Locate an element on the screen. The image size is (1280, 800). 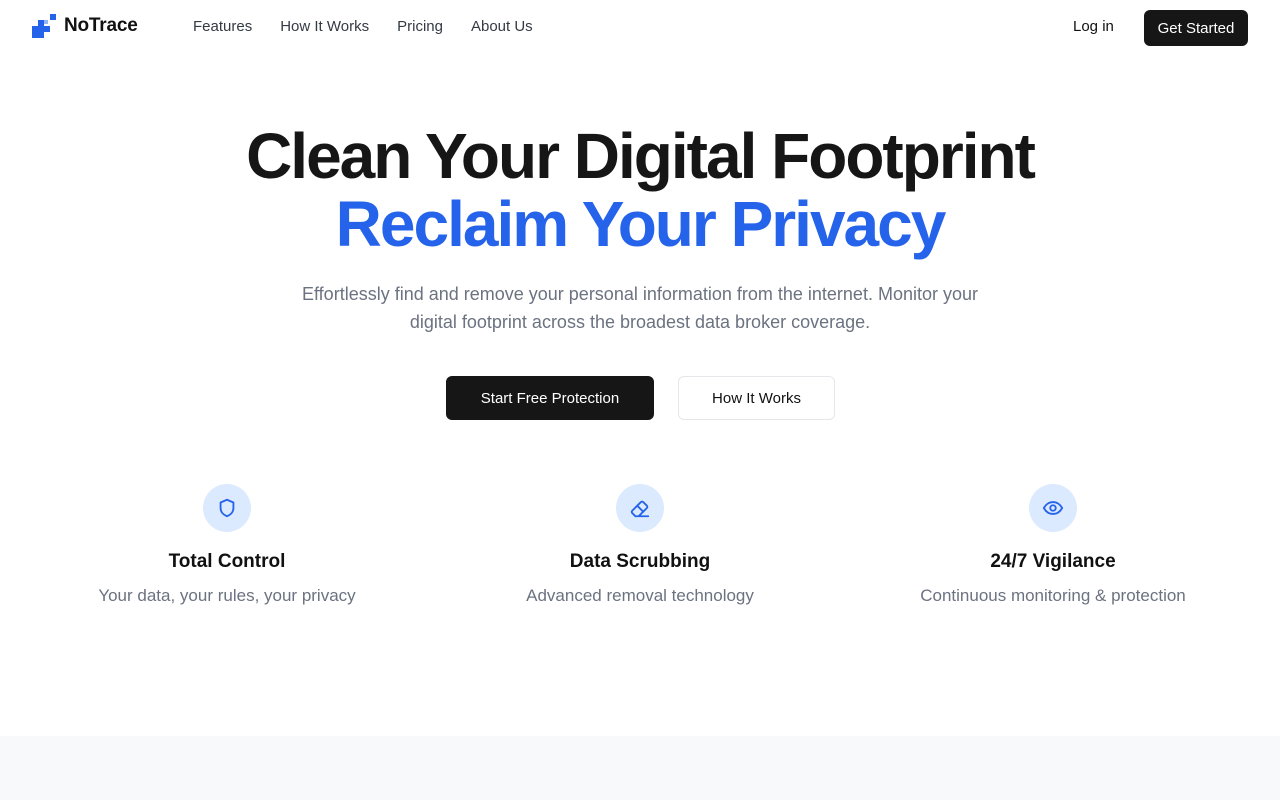
shield-icon is located at coordinates (227, 508).